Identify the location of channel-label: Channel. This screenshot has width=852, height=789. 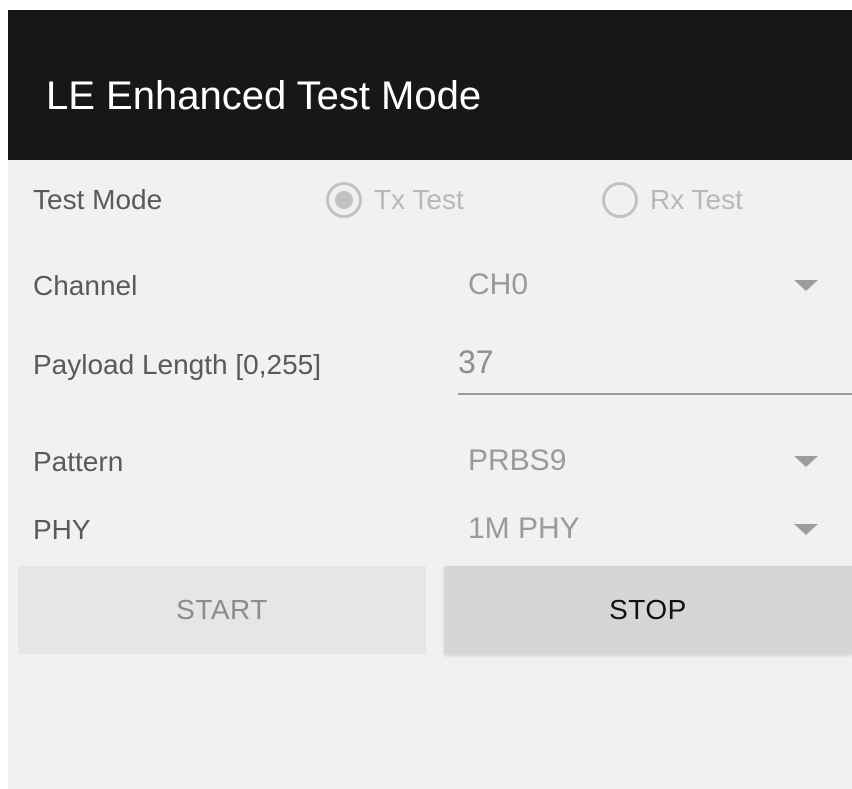
(85, 285).